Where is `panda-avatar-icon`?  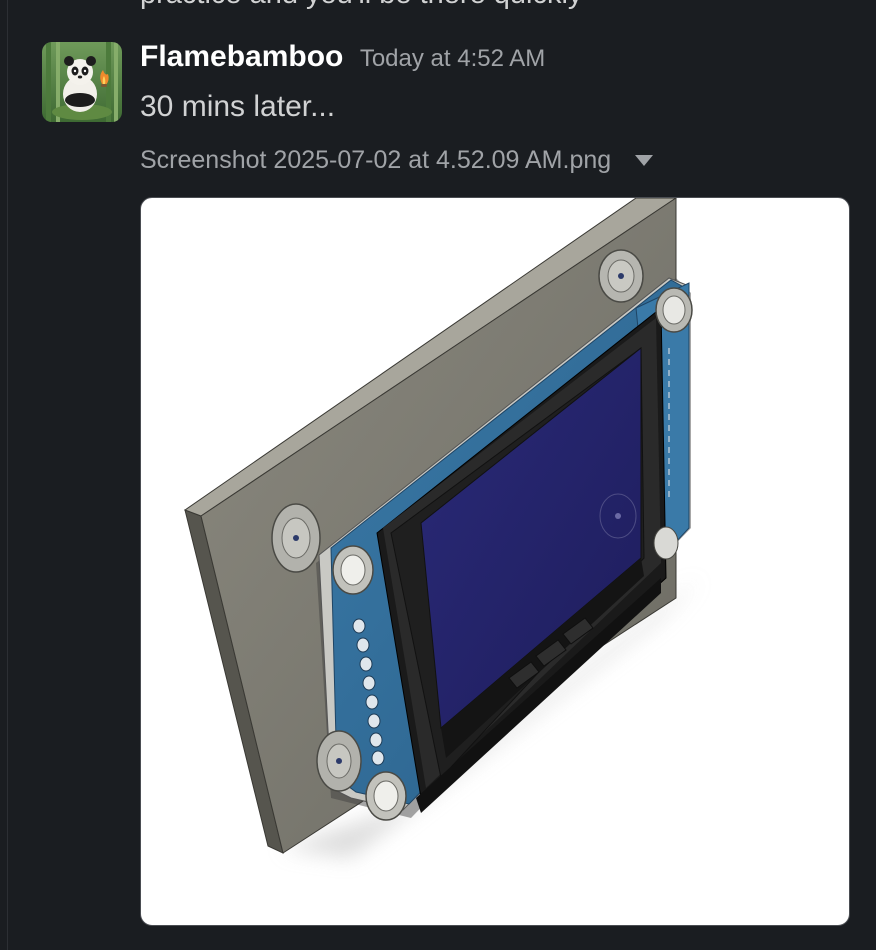
panda-avatar-icon is located at coordinates (82, 82).